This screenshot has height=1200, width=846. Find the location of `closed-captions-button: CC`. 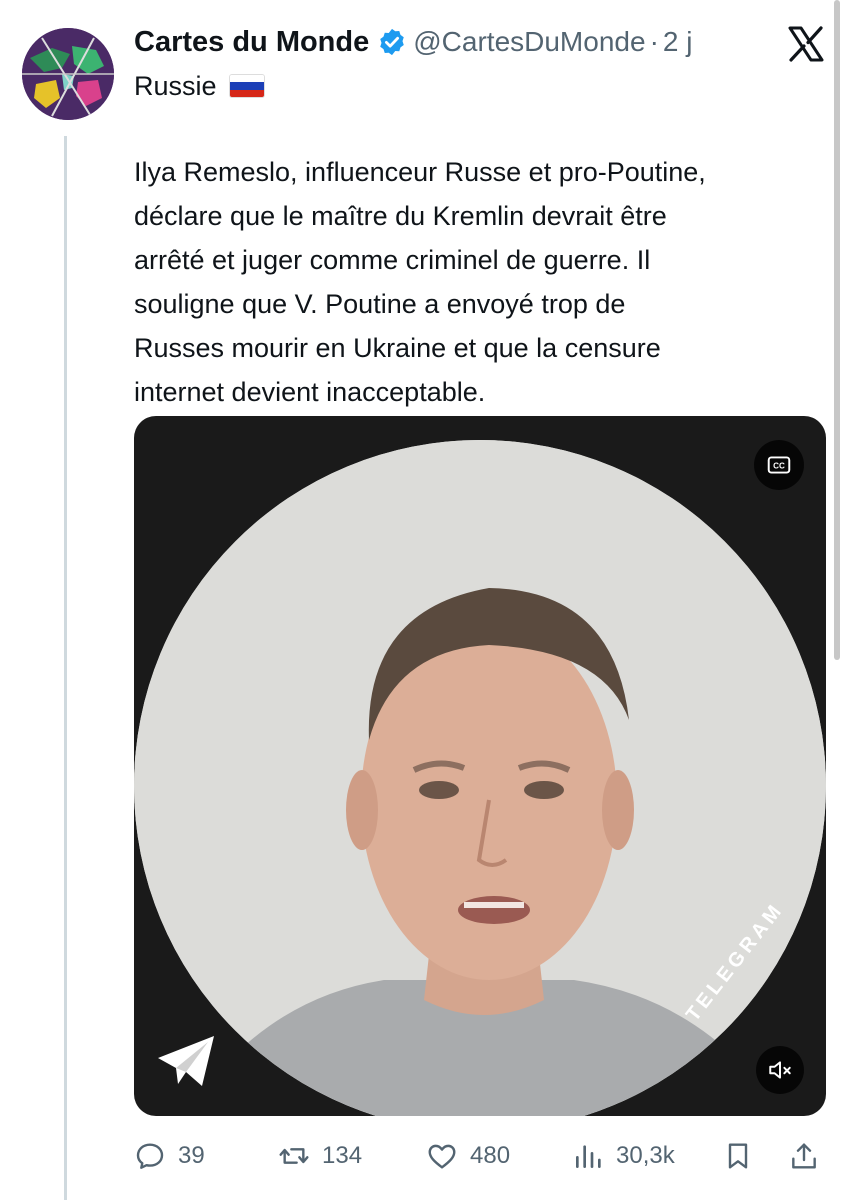

closed-captions-button: CC is located at coordinates (779, 465).